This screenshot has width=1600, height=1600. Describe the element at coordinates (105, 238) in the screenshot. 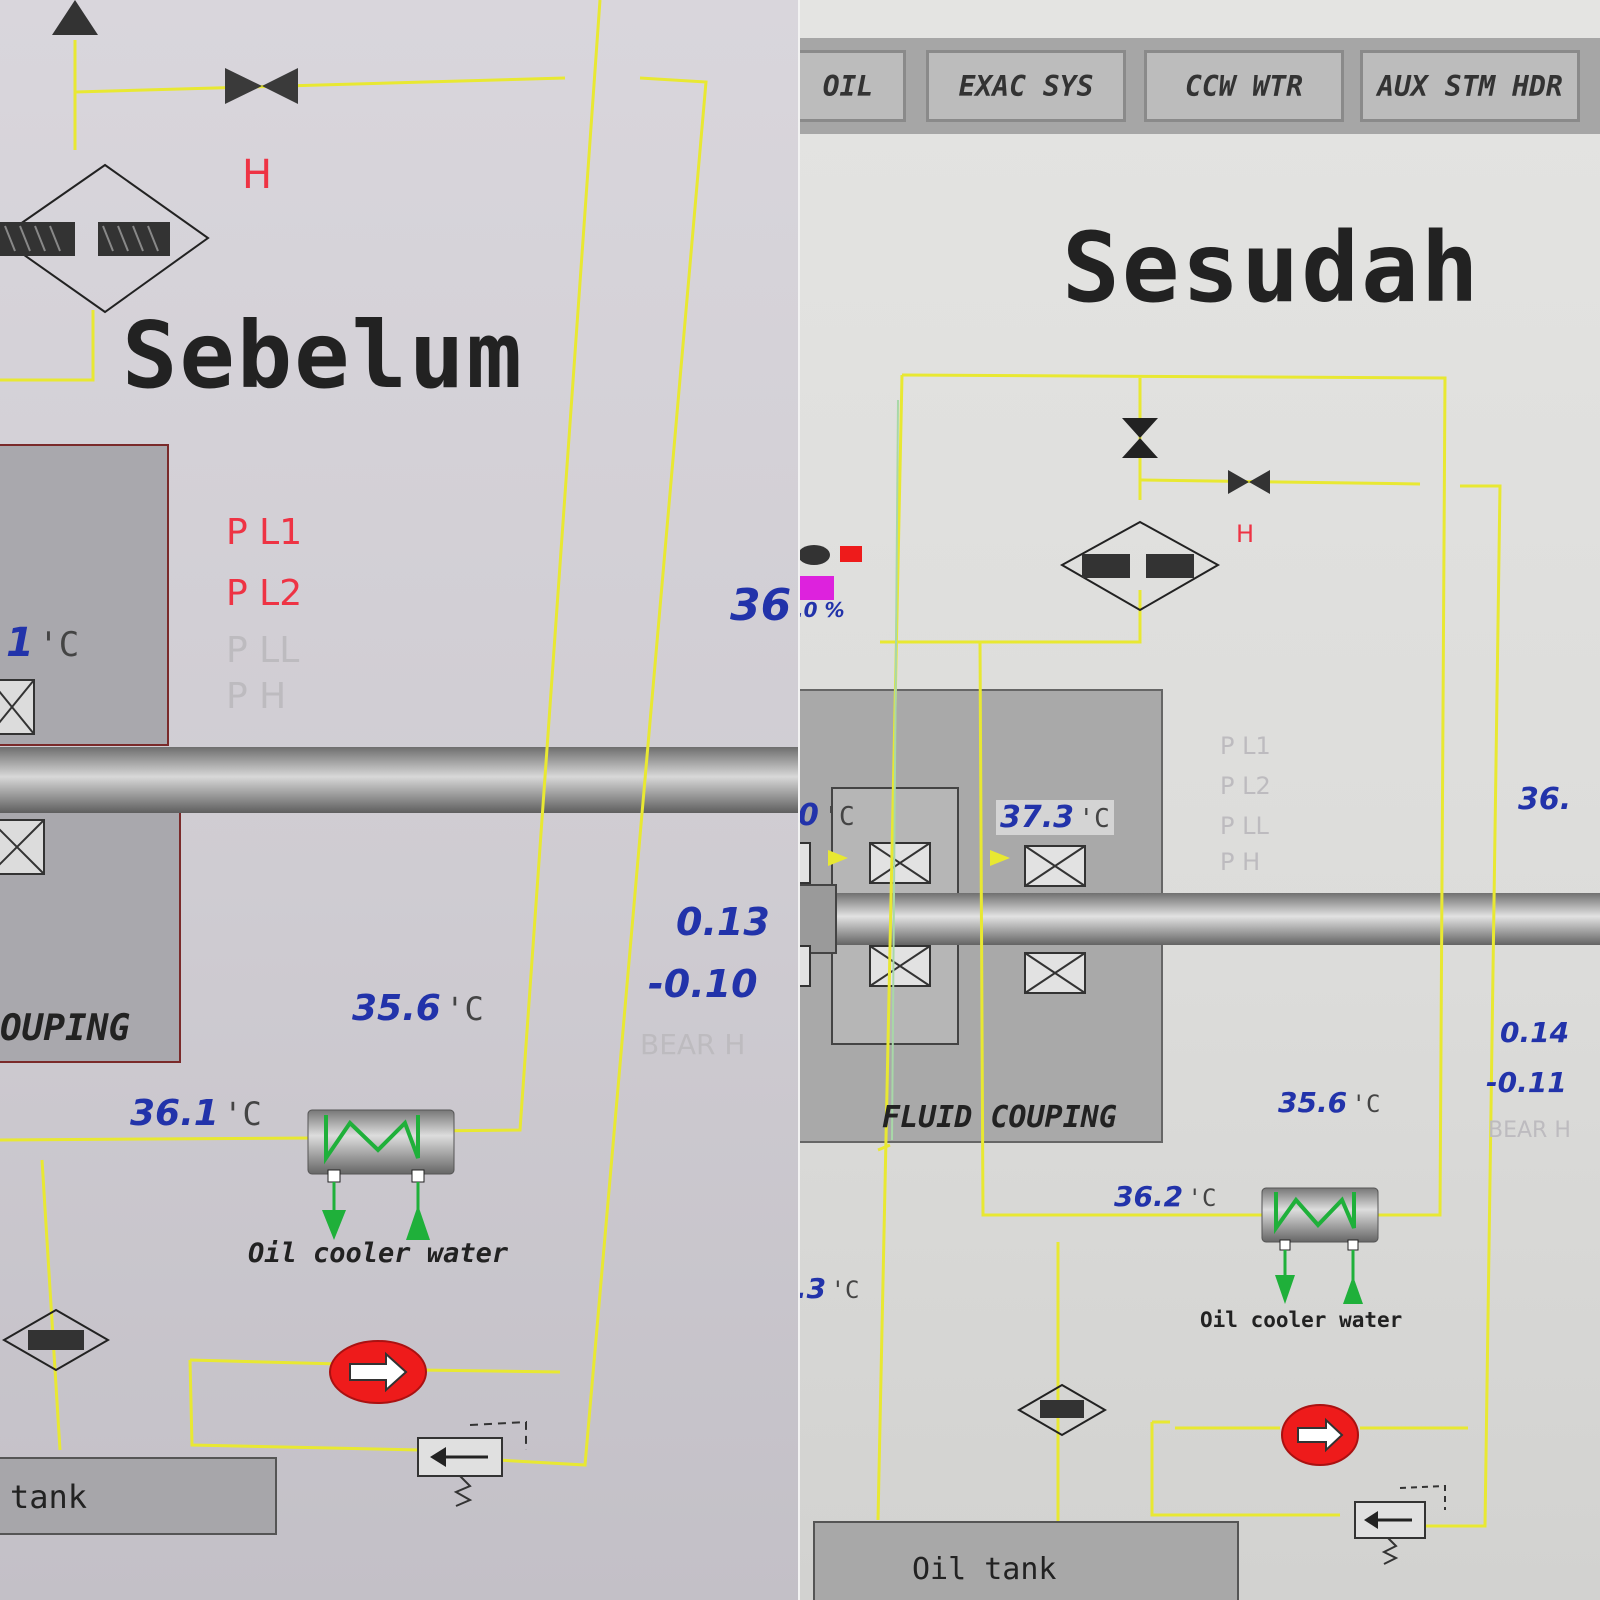

I see `filter-icon` at that location.